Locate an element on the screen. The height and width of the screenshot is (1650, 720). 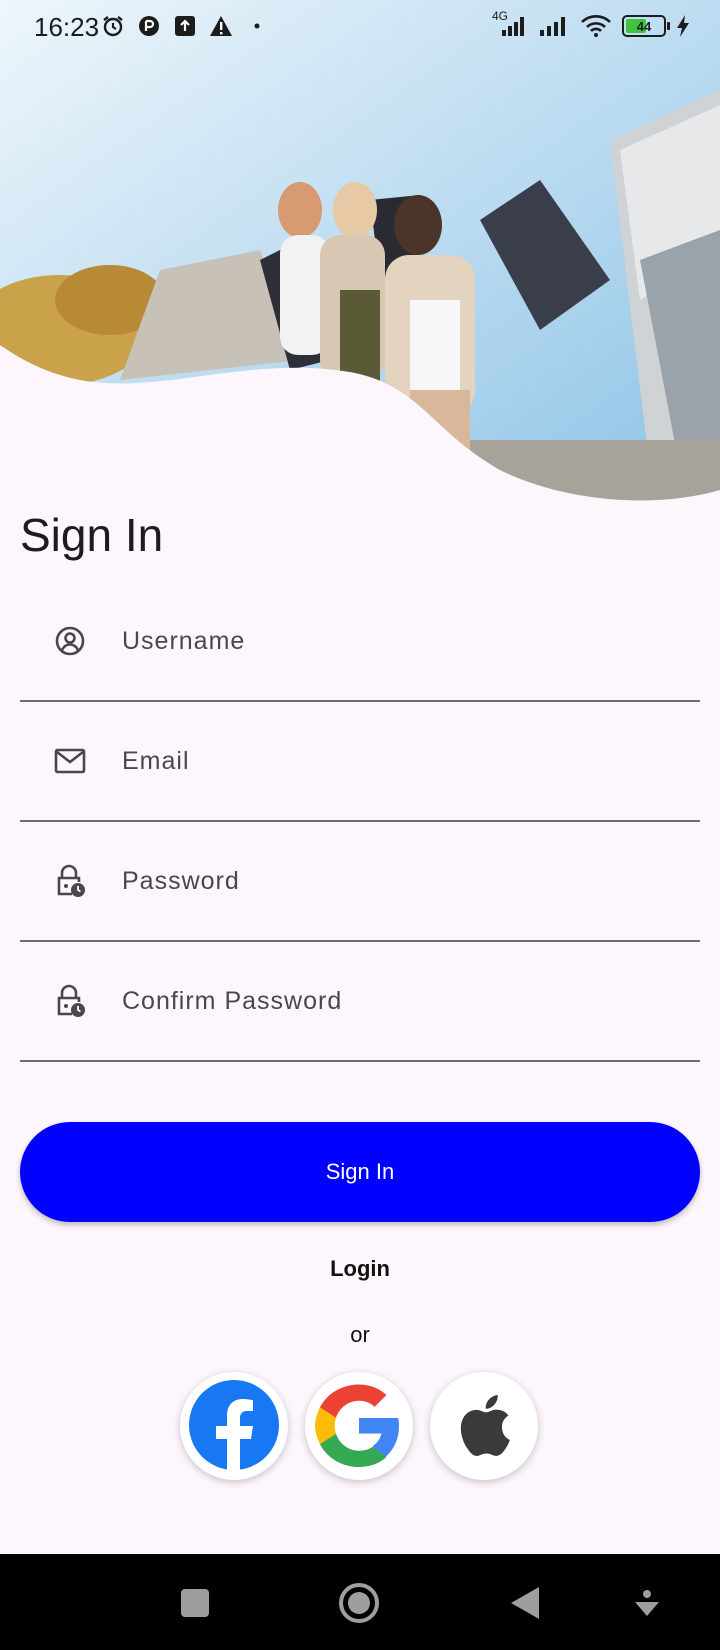
login-link: Login is located at coordinates (360, 1269).